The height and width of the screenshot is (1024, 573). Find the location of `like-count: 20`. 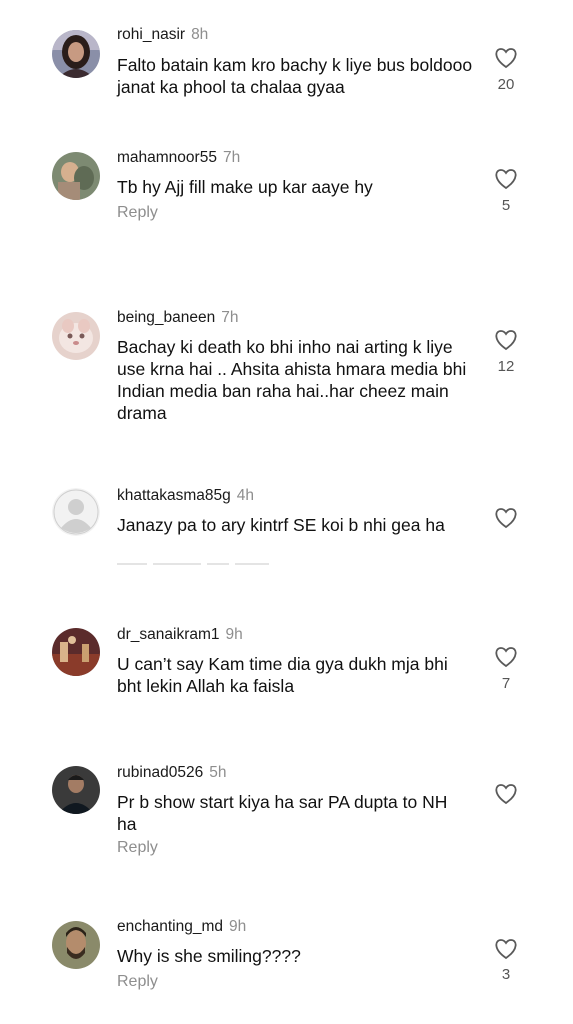

like-count: 20 is located at coordinates (506, 84).